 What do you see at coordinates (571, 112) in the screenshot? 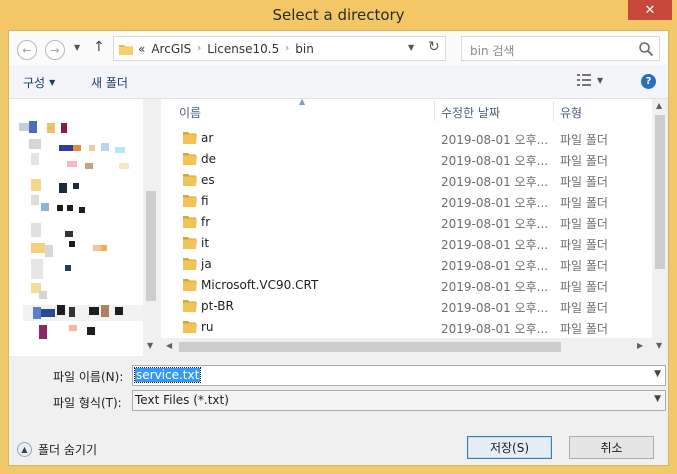
I see `column-header-type: 유형` at bounding box center [571, 112].